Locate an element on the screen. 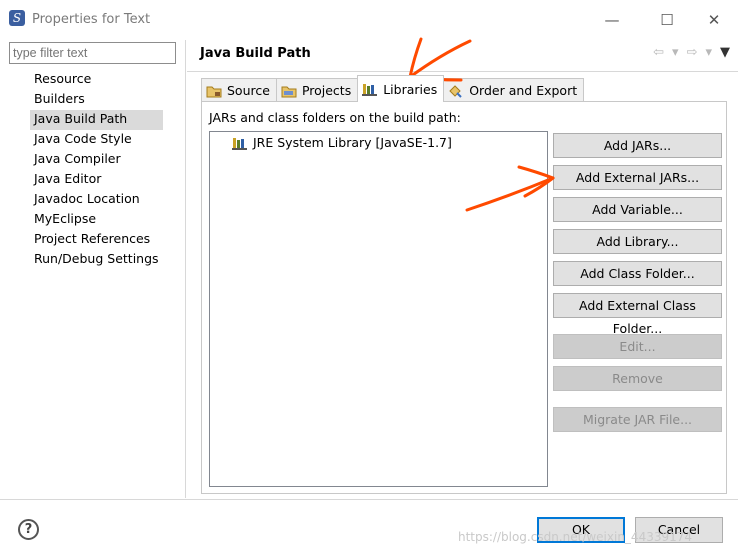  tab-order-and-export: Order and Export is located at coordinates (514, 90).